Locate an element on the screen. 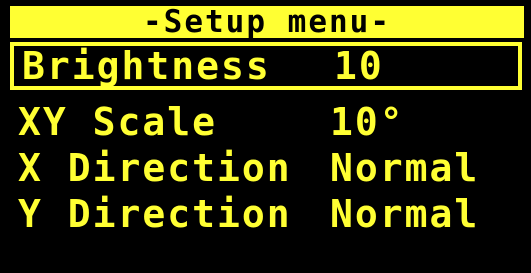 This screenshot has height=273, width=531. menu-title: -Setup menu- is located at coordinates (267, 22).